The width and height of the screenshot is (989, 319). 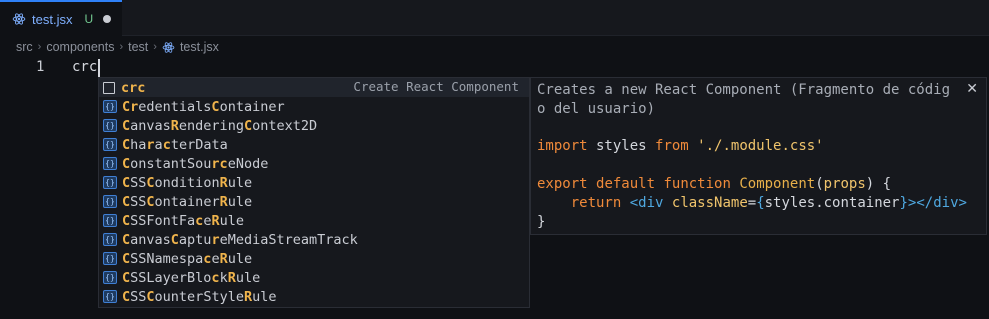 What do you see at coordinates (109, 87) in the screenshot?
I see `snippet-icon` at bounding box center [109, 87].